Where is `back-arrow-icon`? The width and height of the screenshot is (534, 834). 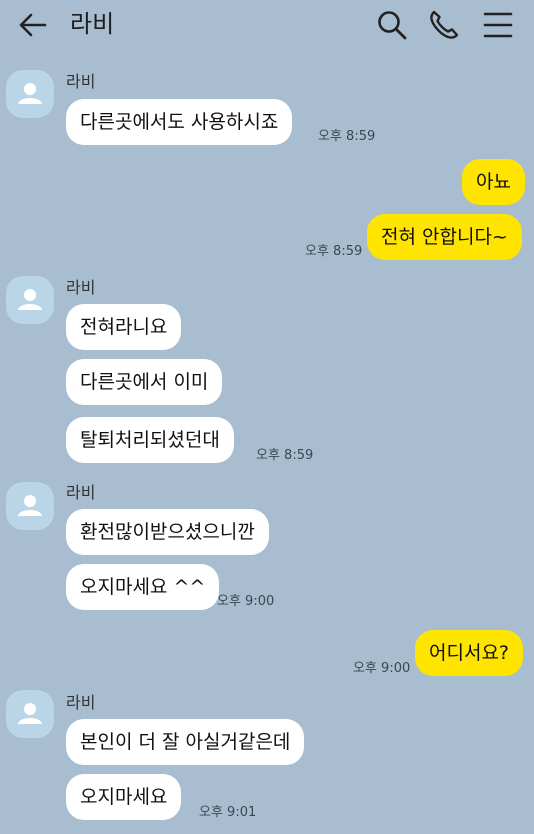 back-arrow-icon is located at coordinates (33, 25).